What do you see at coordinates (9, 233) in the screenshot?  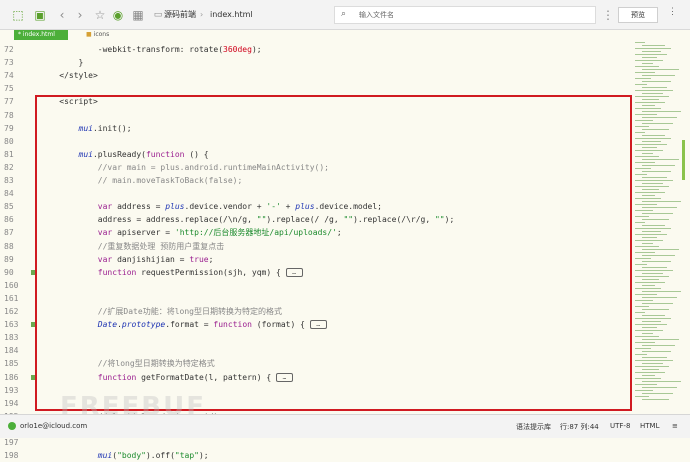 I see `line-number: 87` at bounding box center [9, 233].